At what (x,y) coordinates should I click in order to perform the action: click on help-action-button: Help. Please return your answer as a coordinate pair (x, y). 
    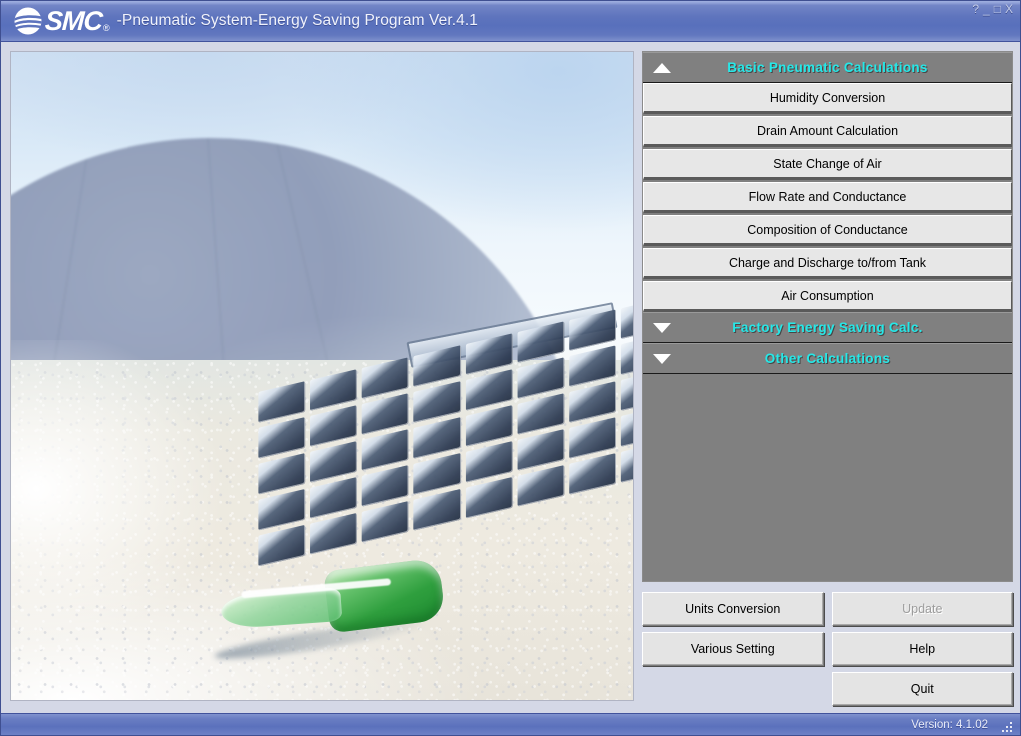
    Looking at the image, I should click on (922, 649).